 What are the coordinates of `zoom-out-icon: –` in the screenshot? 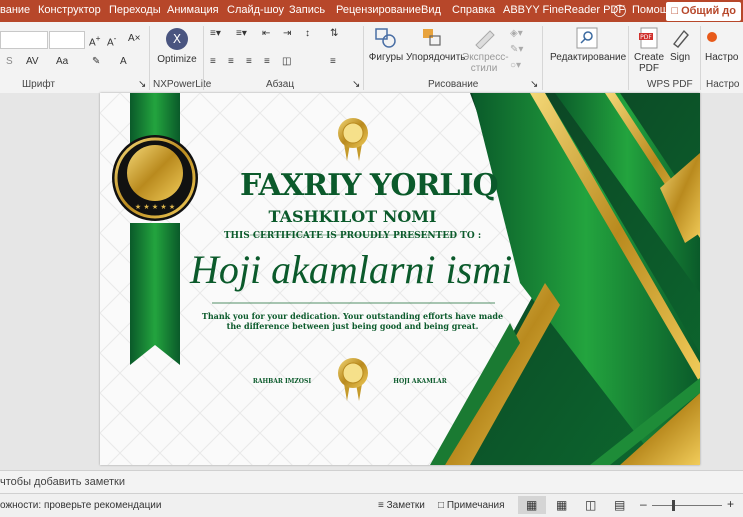 It's located at (643, 504).